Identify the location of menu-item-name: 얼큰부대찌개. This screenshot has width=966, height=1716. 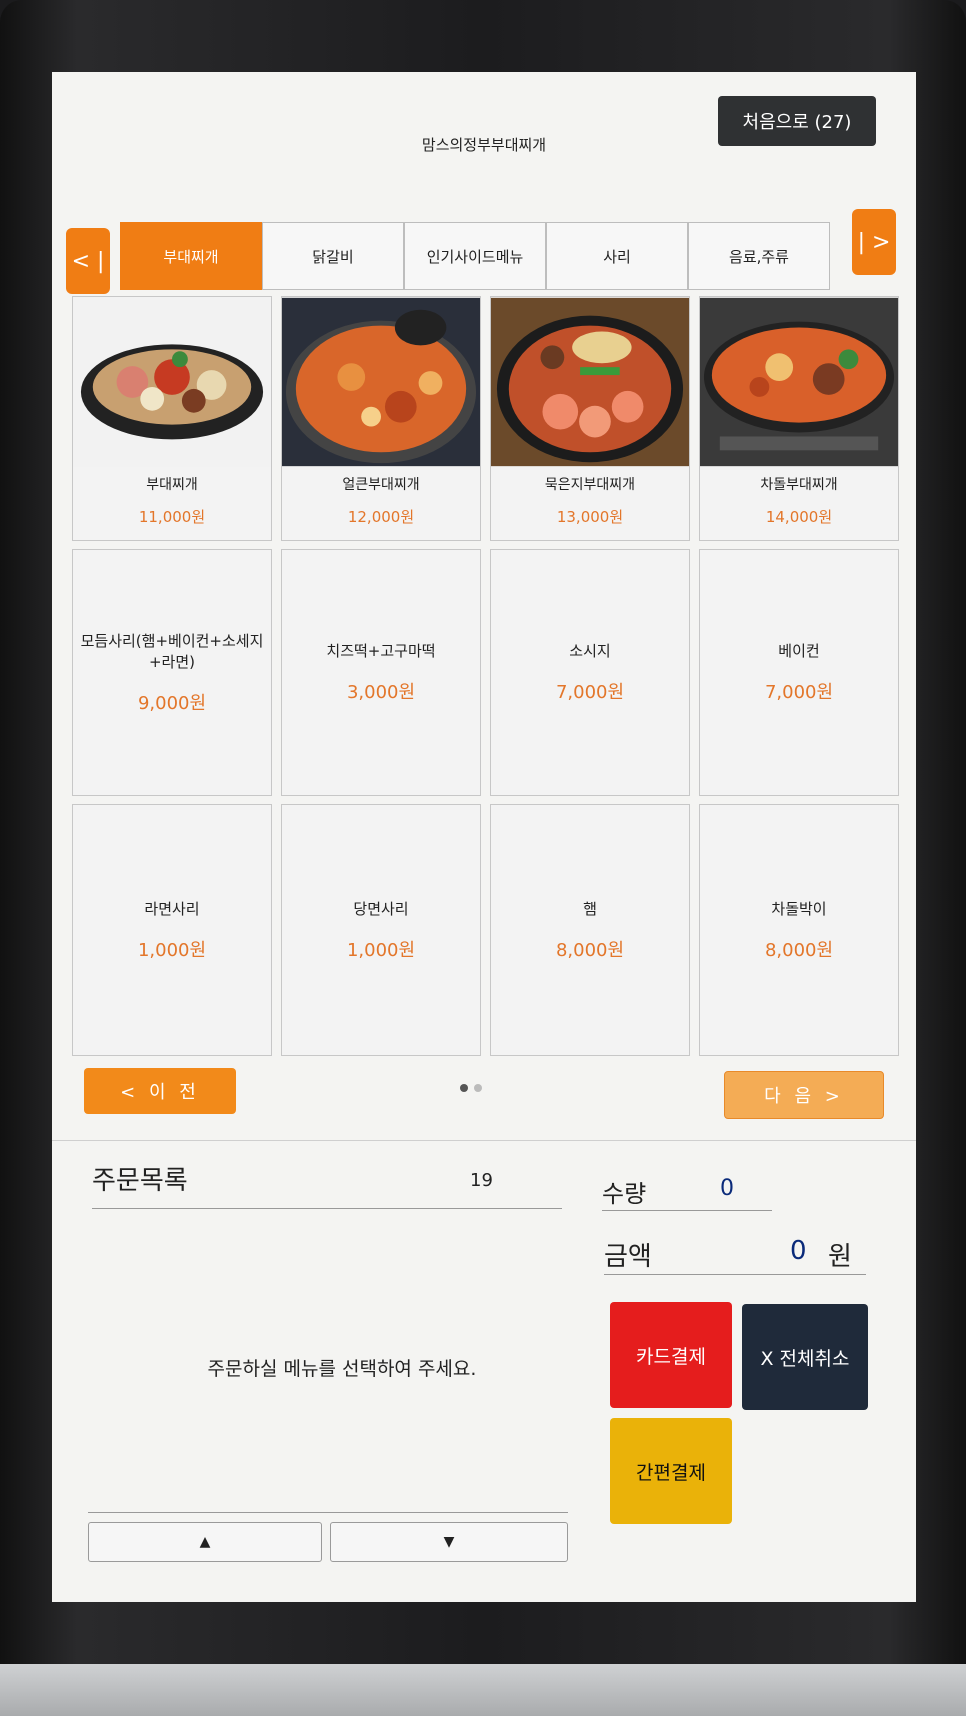
(381, 485).